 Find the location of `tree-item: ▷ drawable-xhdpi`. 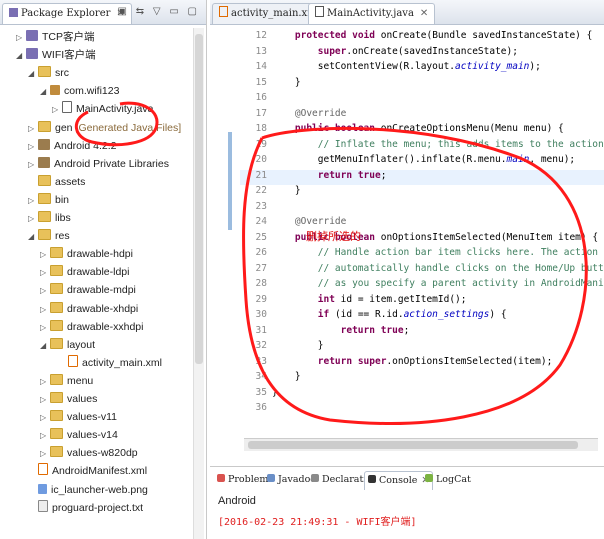

tree-item: ▷ drawable-xhdpi is located at coordinates (89, 309).